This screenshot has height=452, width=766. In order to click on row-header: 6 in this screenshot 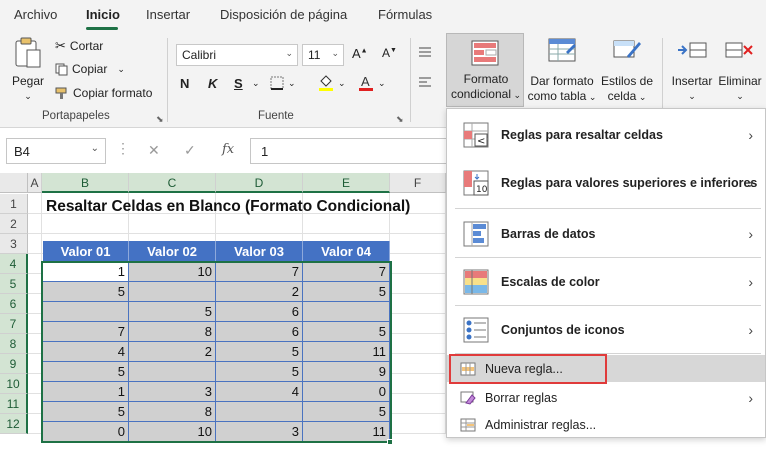, I will do `click(14, 304)`.